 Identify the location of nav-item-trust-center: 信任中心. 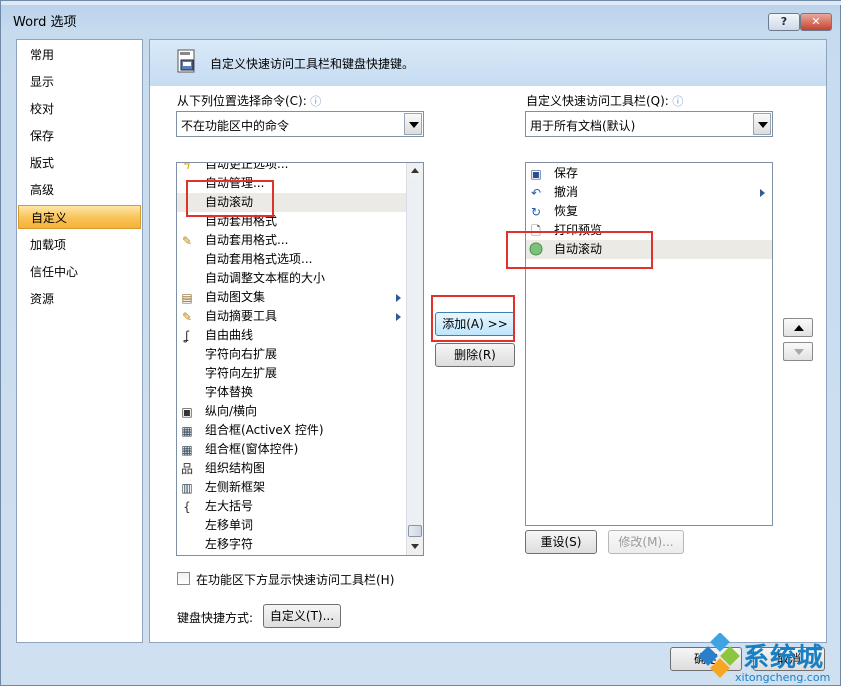
(79, 272).